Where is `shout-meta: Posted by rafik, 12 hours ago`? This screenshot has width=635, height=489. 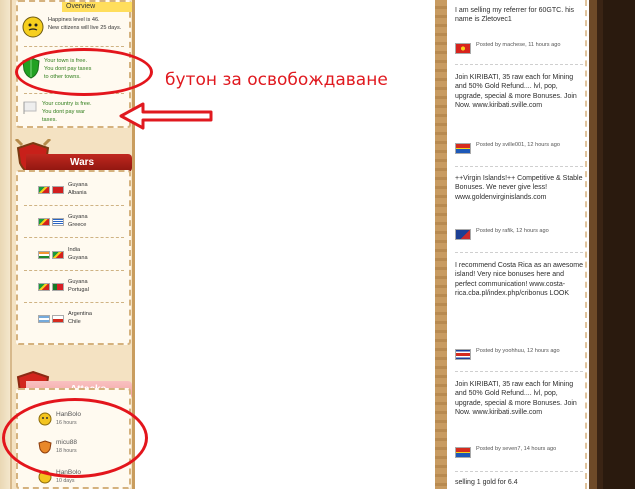 shout-meta: Posted by rafik, 12 hours ago is located at coordinates (519, 234).